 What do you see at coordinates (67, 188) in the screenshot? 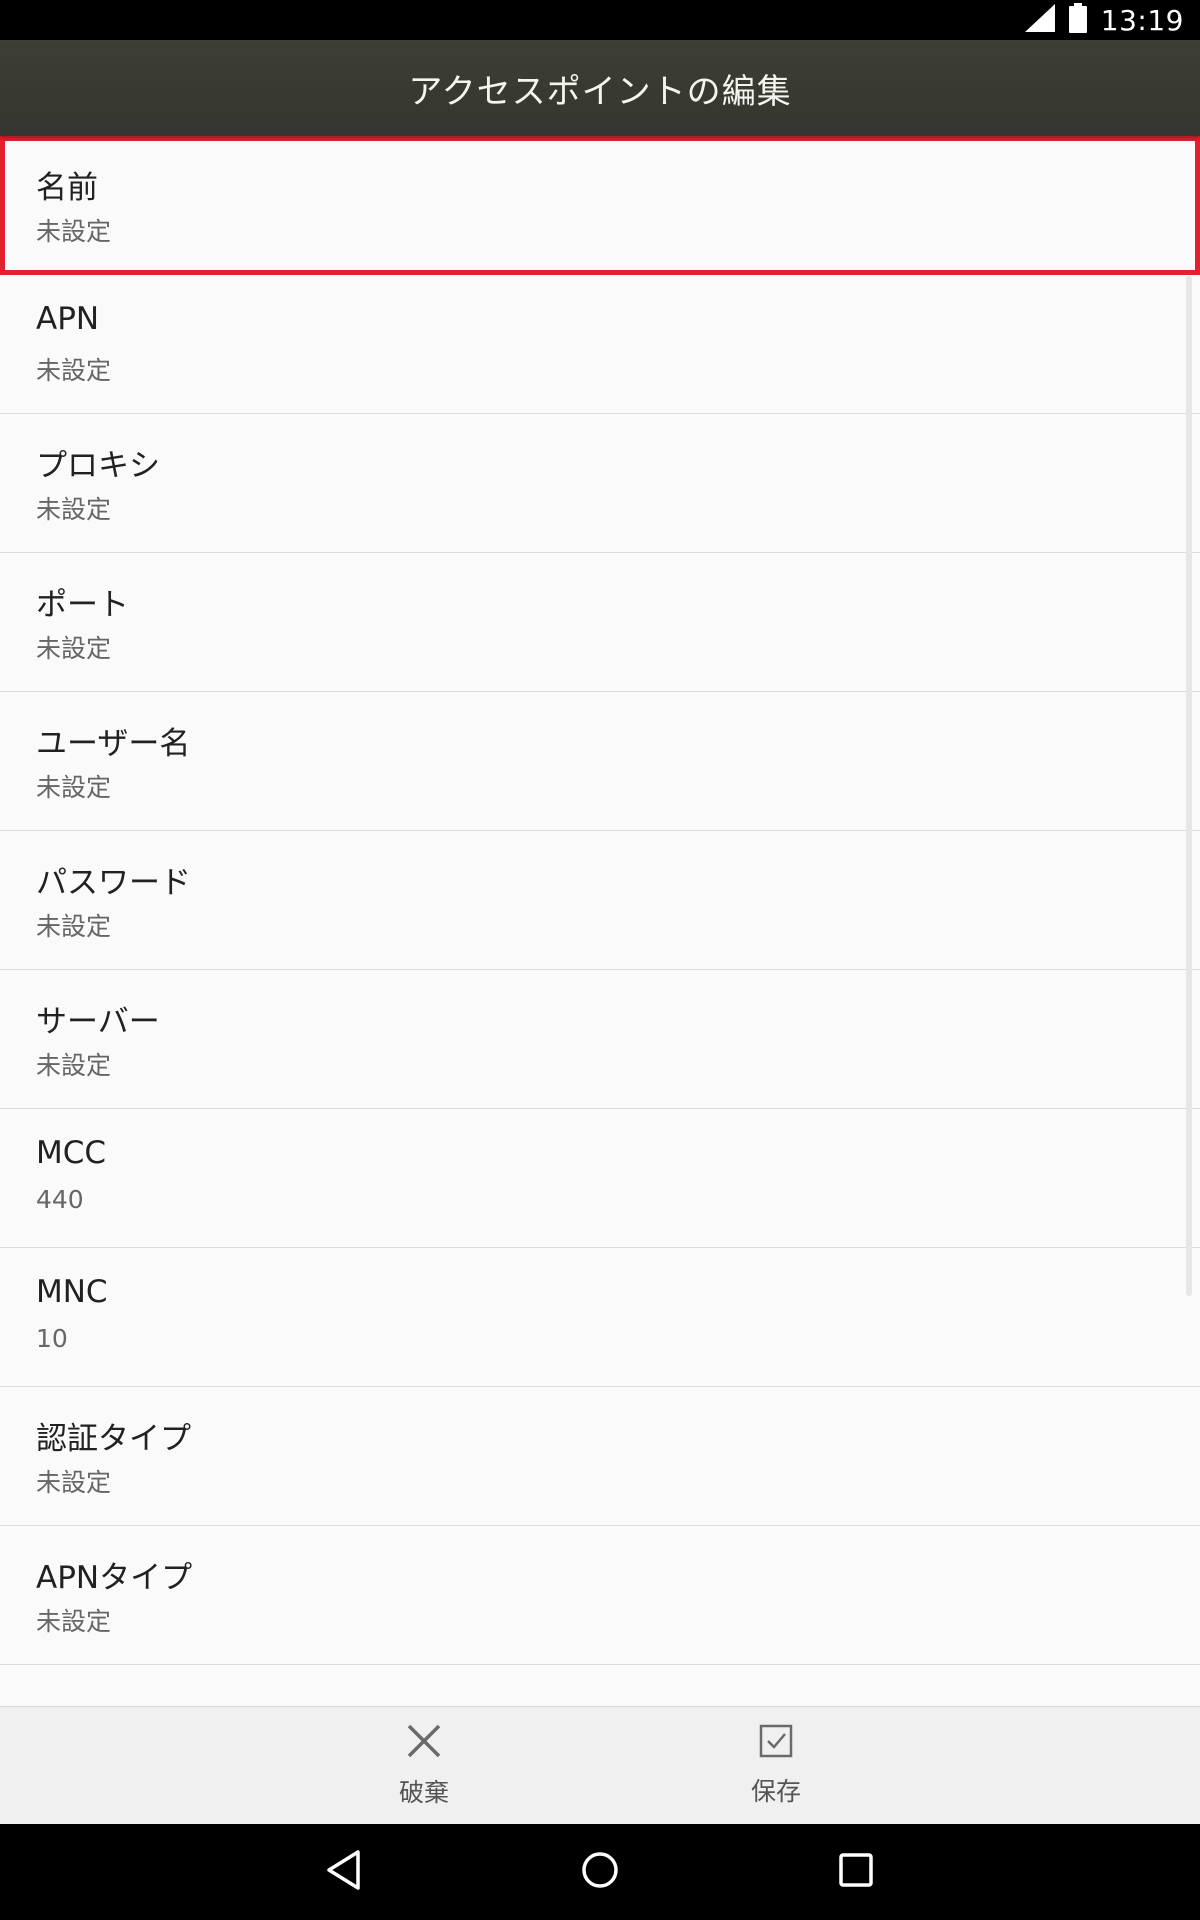
I see `item-title: 名前` at bounding box center [67, 188].